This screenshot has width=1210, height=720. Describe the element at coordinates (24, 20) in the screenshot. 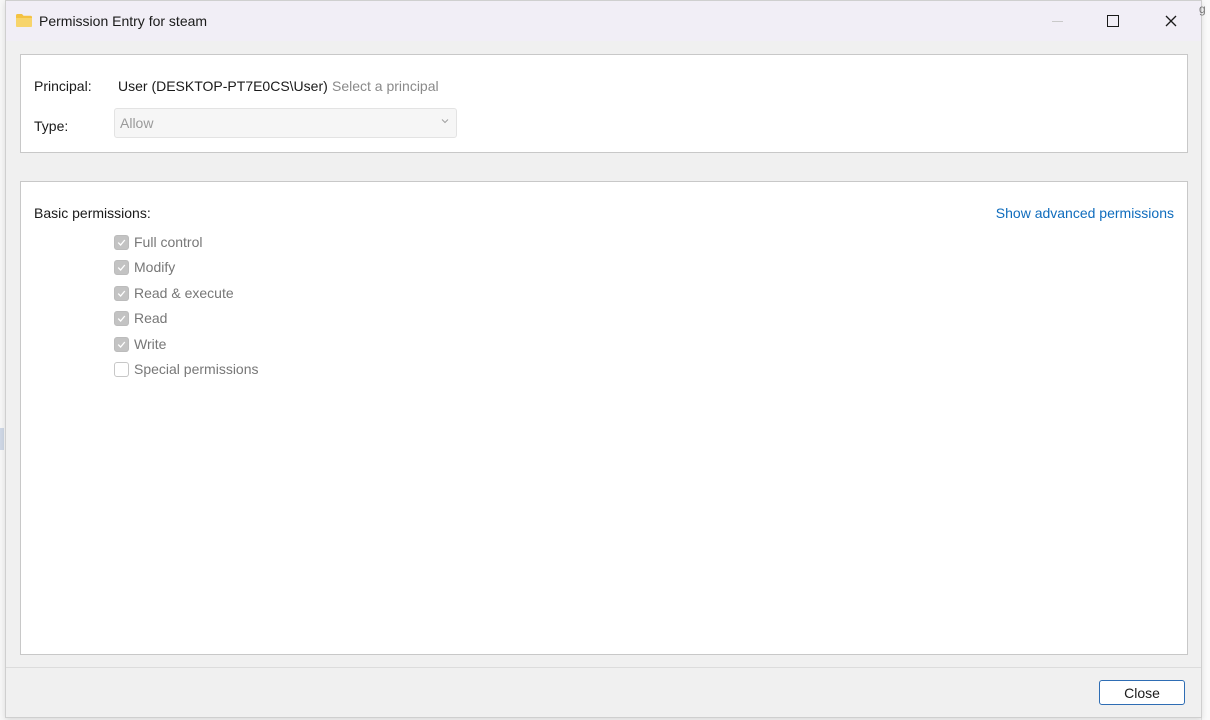

I see `folder-icon` at that location.